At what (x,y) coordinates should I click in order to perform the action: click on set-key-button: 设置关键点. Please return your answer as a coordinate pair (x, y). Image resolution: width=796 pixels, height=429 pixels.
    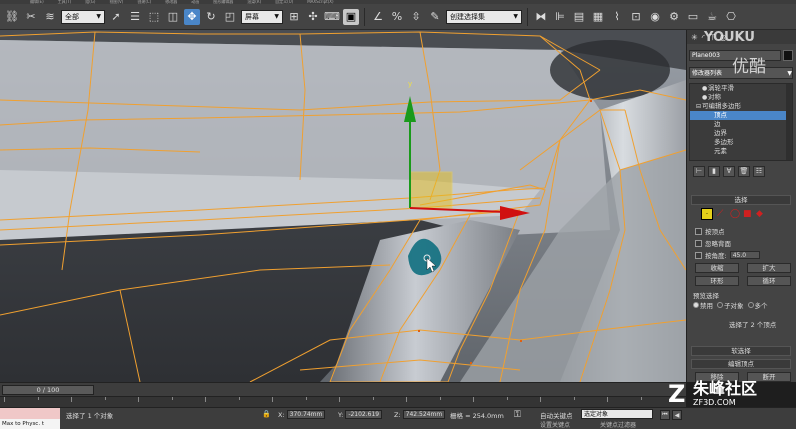
    Looking at the image, I should click on (555, 424).